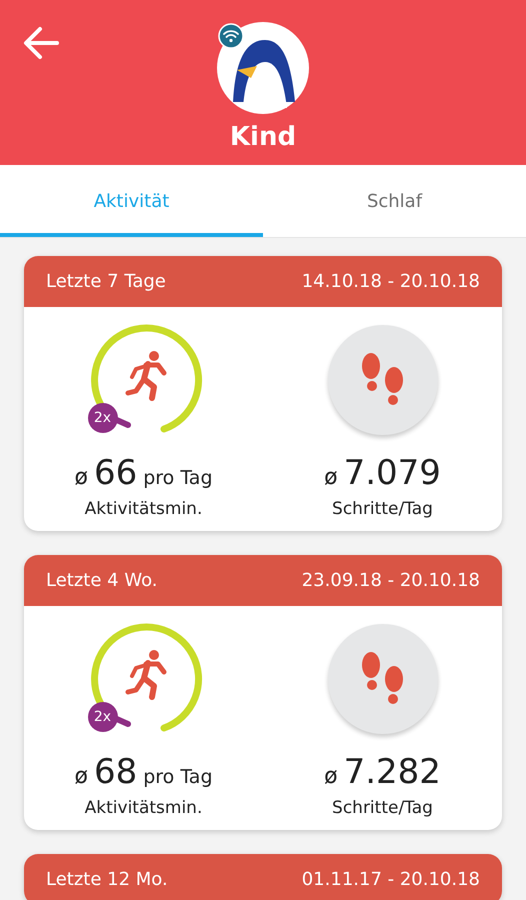 Image resolution: width=526 pixels, height=900 pixels. I want to click on steps-value: 7.079, so click(392, 473).